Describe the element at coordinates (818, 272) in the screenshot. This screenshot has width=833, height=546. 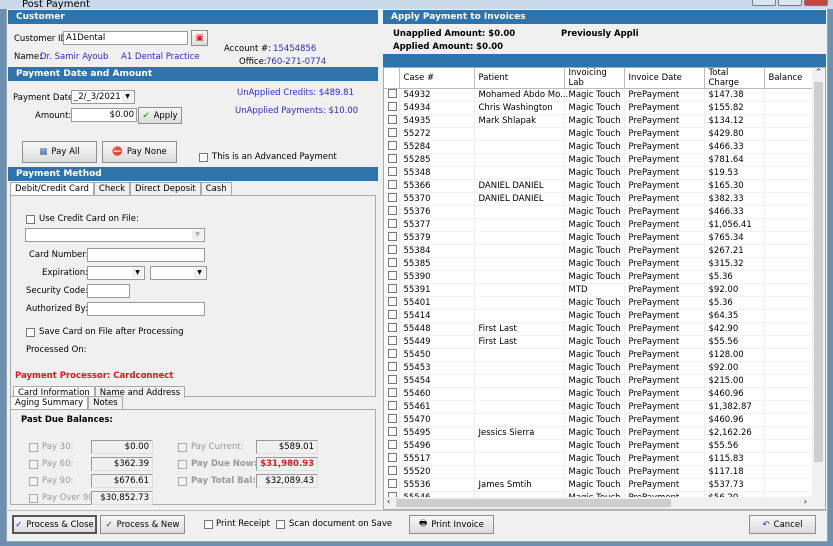
I see `scroll-thumb` at that location.